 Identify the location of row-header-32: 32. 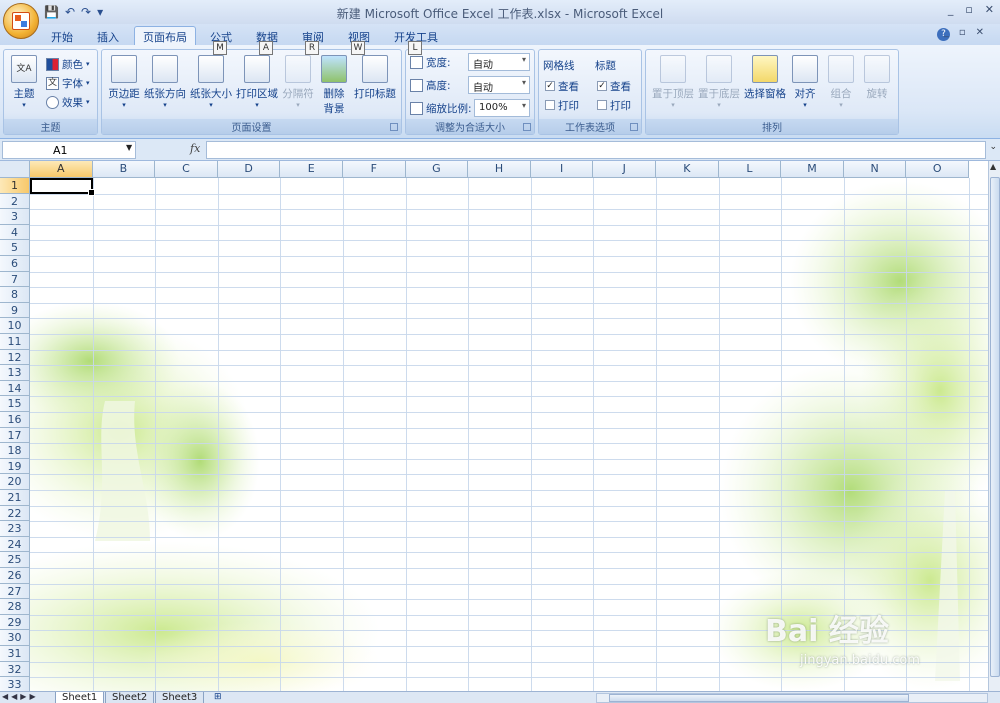
(15, 669).